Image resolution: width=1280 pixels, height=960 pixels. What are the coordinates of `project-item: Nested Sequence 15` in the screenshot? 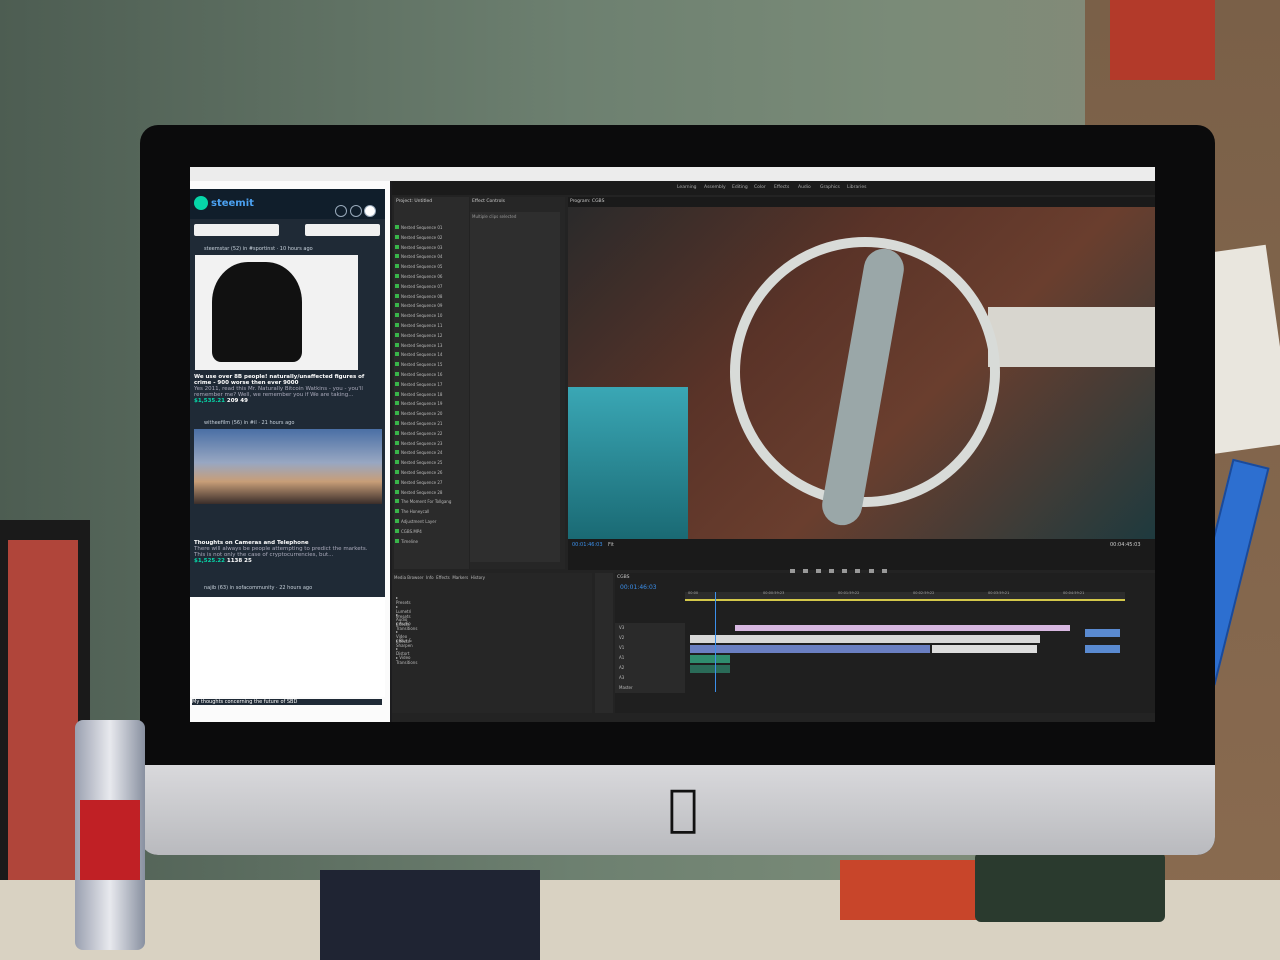 It's located at (430, 365).